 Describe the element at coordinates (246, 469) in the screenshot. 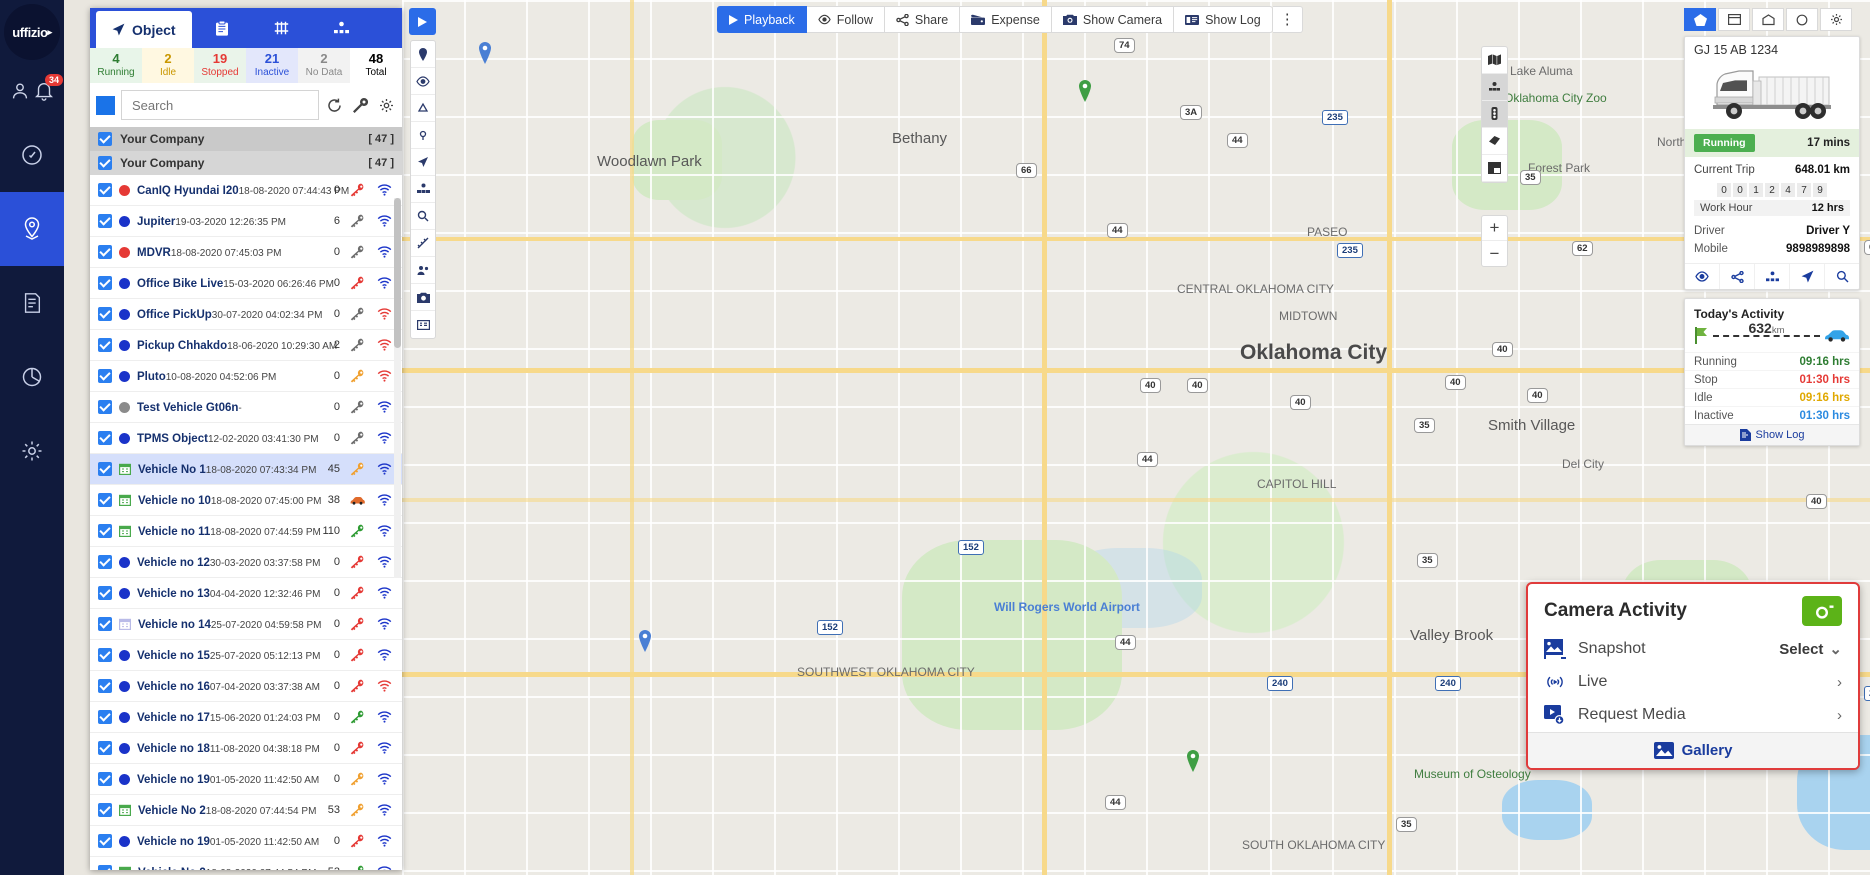

I see `vehicle-list-row: Vehicle No 118-08-2020 07:43:34 PM 45` at that location.